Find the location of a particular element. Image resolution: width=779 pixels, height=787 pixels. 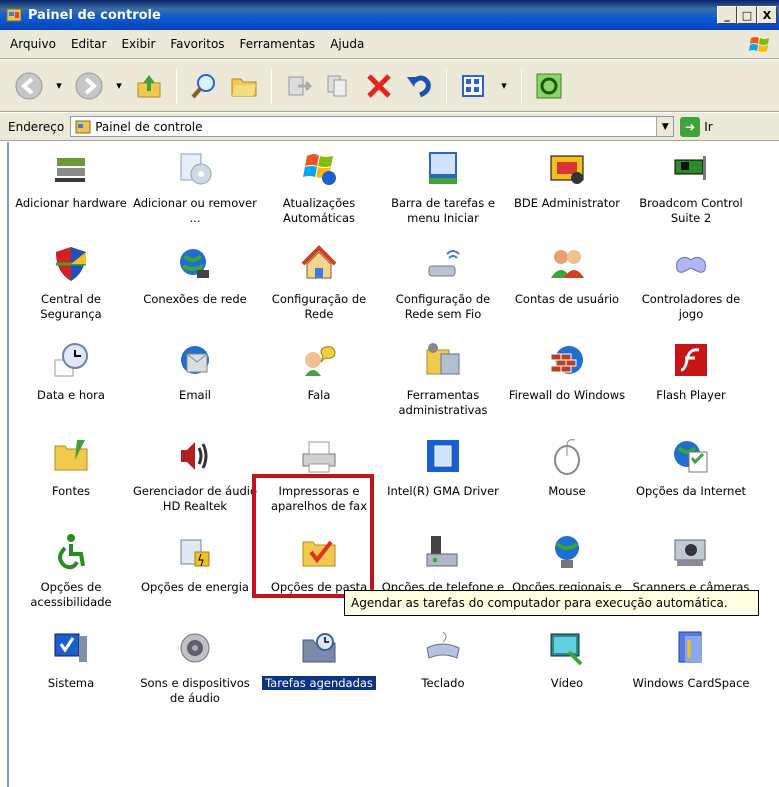

item-label: Controladores de jogo is located at coordinates (691, 306).